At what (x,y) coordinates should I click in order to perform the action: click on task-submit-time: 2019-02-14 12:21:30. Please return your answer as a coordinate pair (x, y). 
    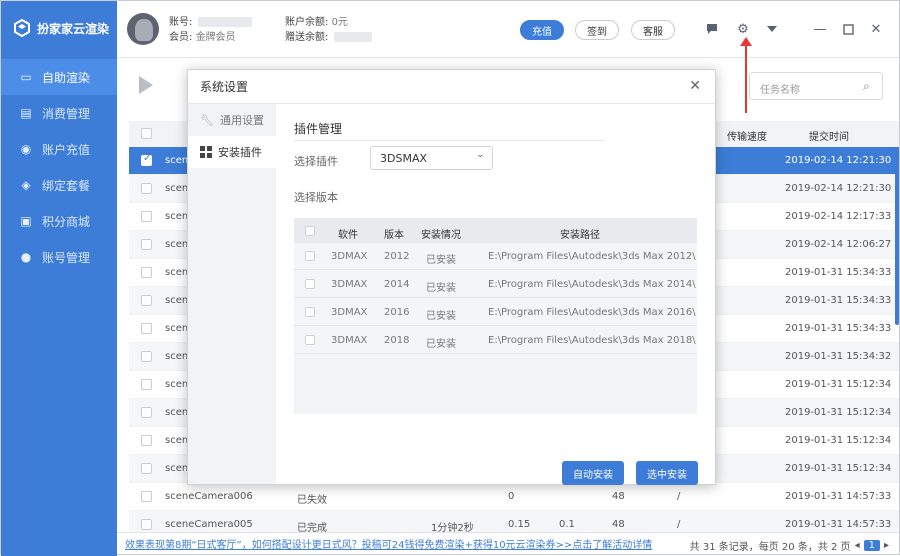
    Looking at the image, I should click on (838, 160).